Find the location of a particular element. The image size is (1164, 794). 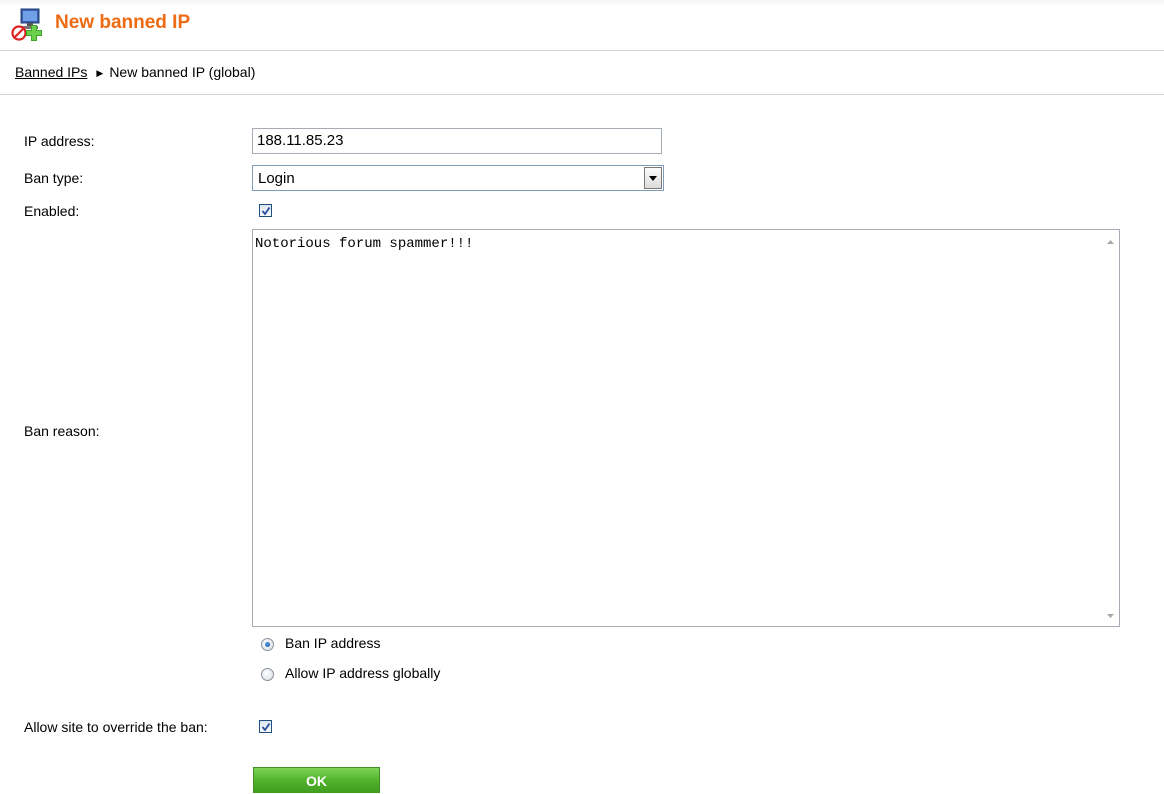

enabled-checkbox is located at coordinates (265, 210).